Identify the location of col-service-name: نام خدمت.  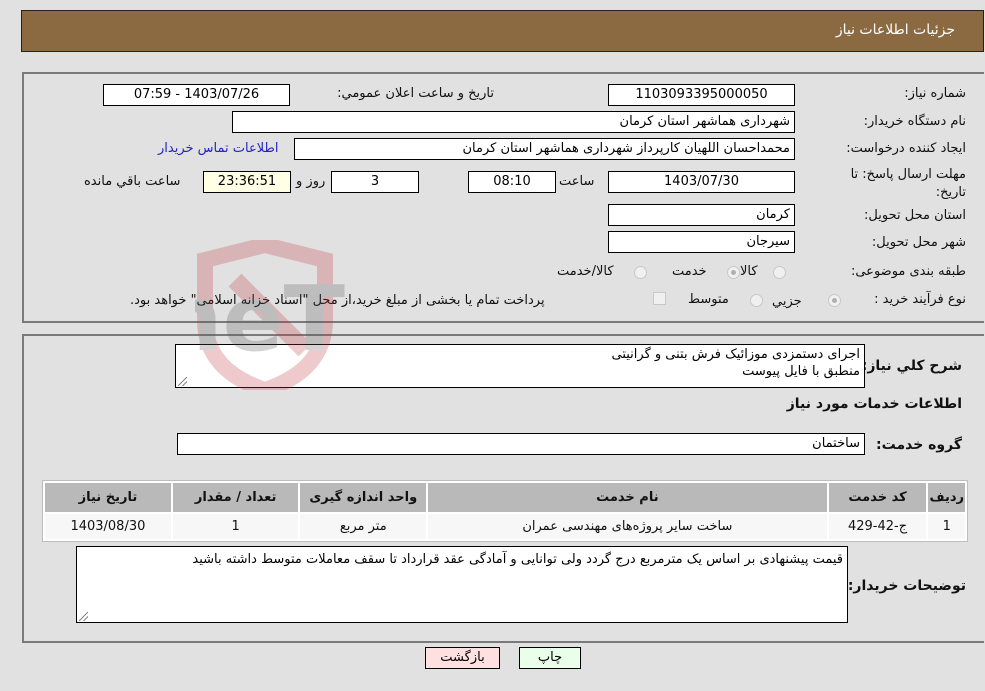
(627, 497).